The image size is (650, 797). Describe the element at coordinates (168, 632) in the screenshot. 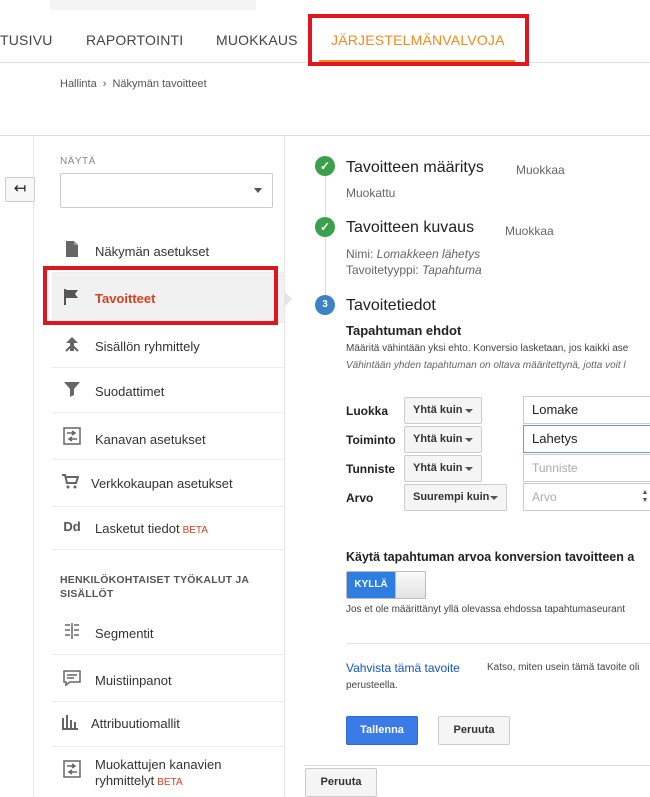

I see `sidebar-item-segments: Segmentit` at that location.